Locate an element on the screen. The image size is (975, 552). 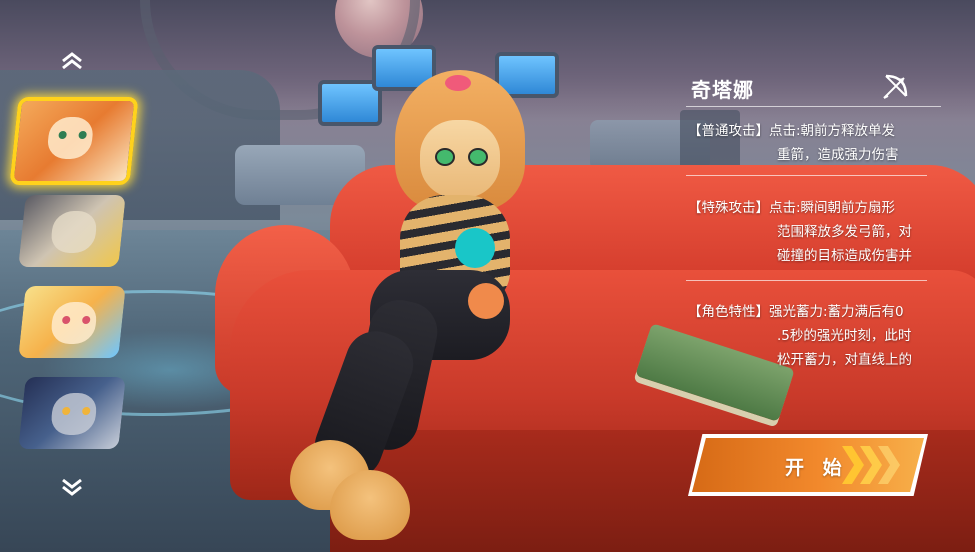
skill-trait: 【角色特性】强光蓄力:蓄力满后有0 .5秒的强光时刻，此时 松开蓄力，对直线上的 is located at coordinates (819, 336).